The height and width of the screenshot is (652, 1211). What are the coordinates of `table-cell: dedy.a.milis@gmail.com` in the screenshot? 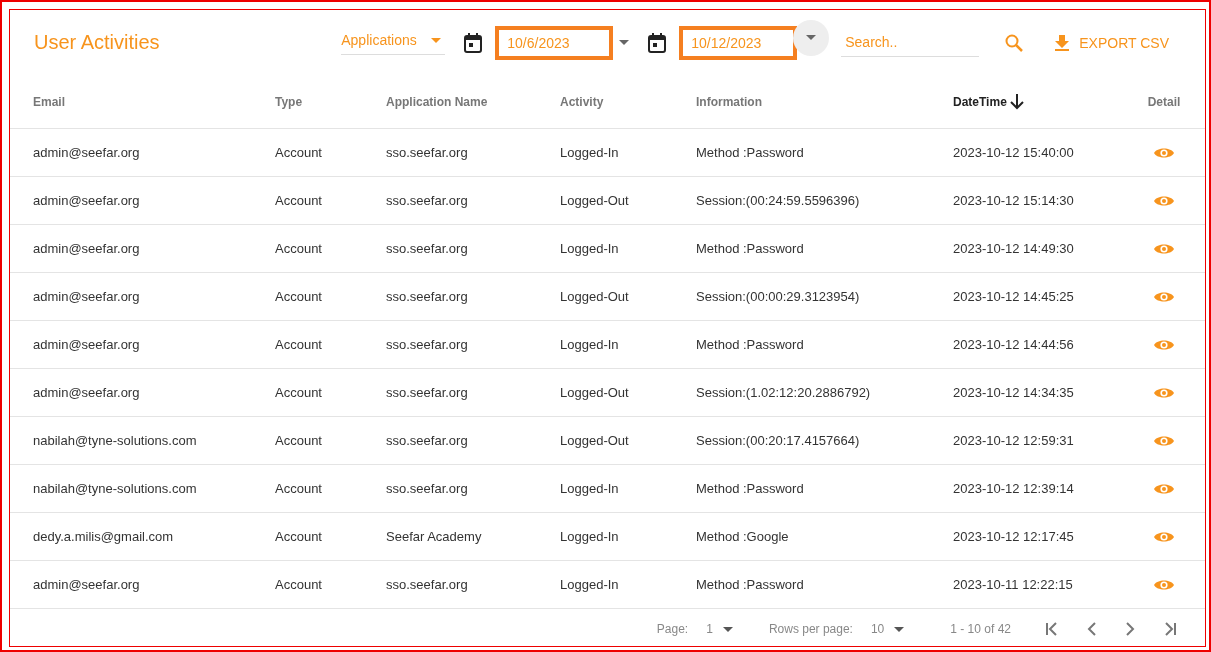 It's located at (103, 536).